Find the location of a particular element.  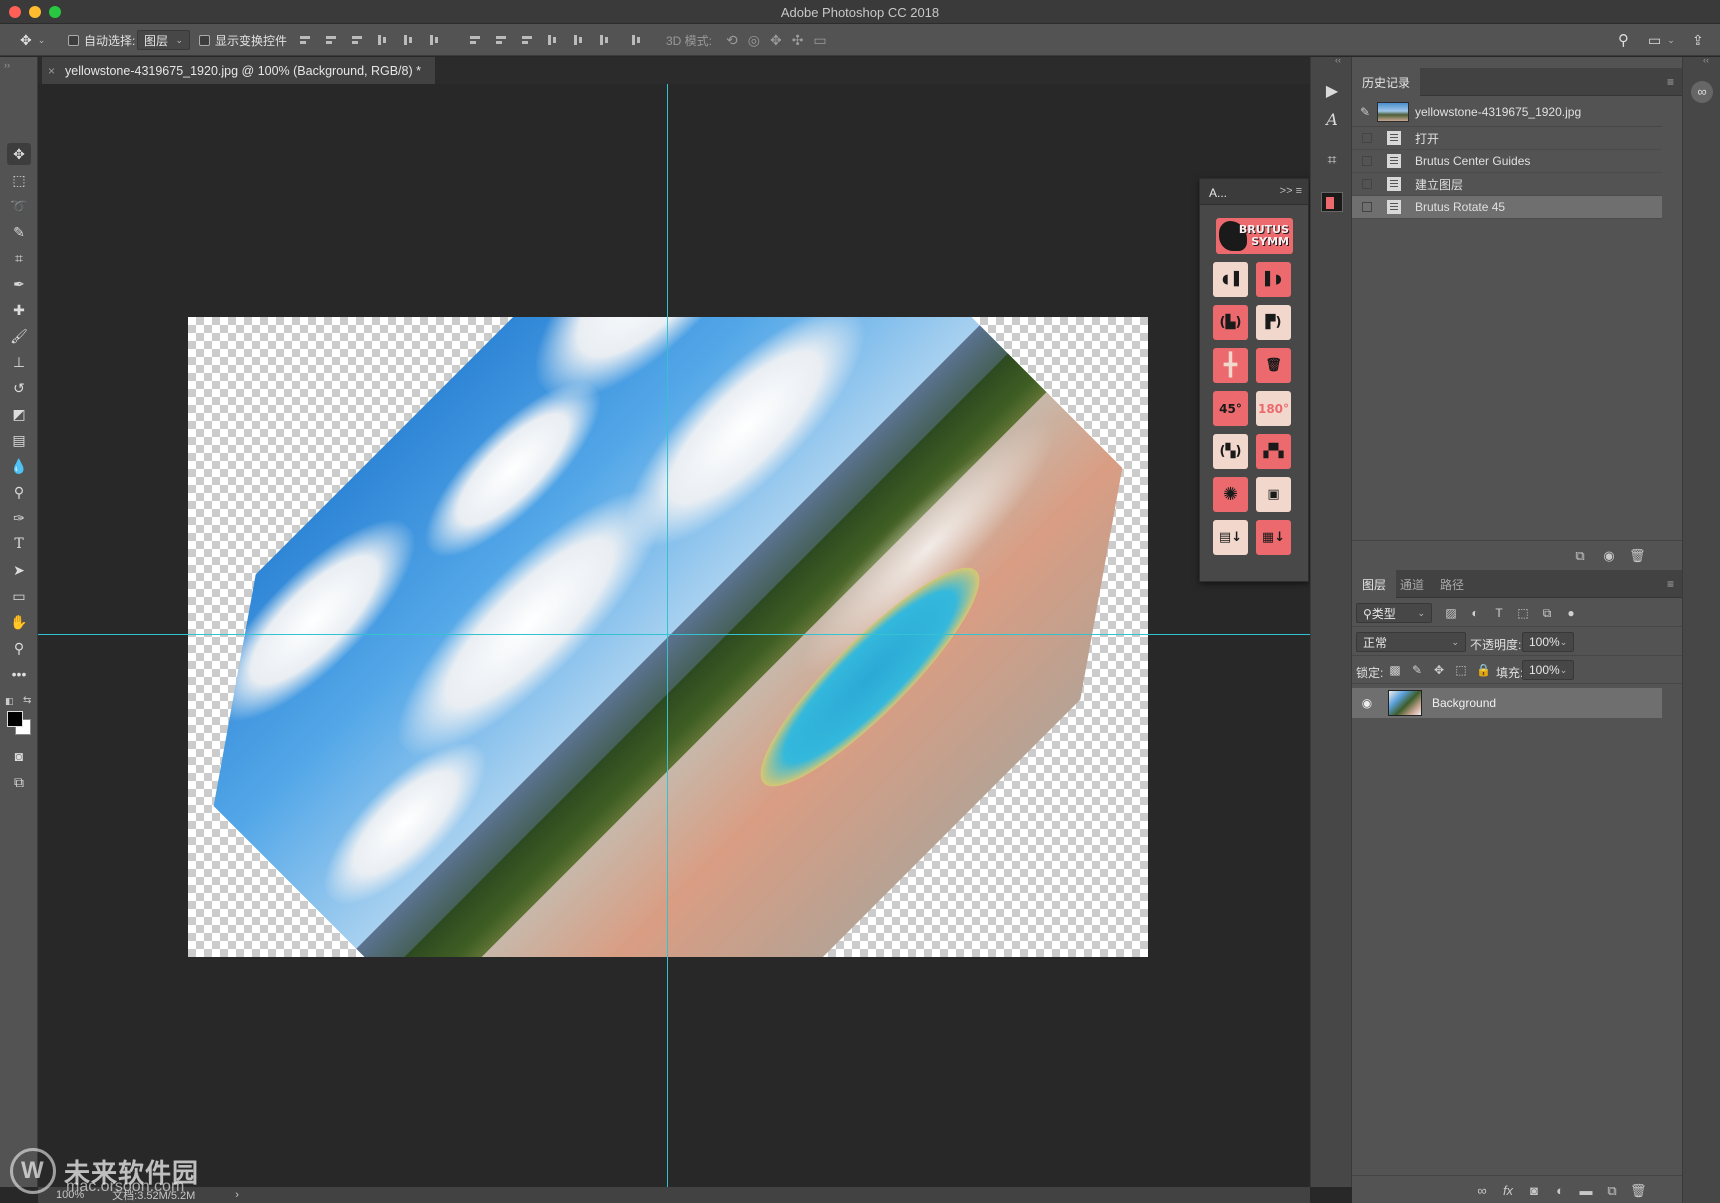

workspace-switcher: ▭ ⌄ is located at coordinates (1661, 40).